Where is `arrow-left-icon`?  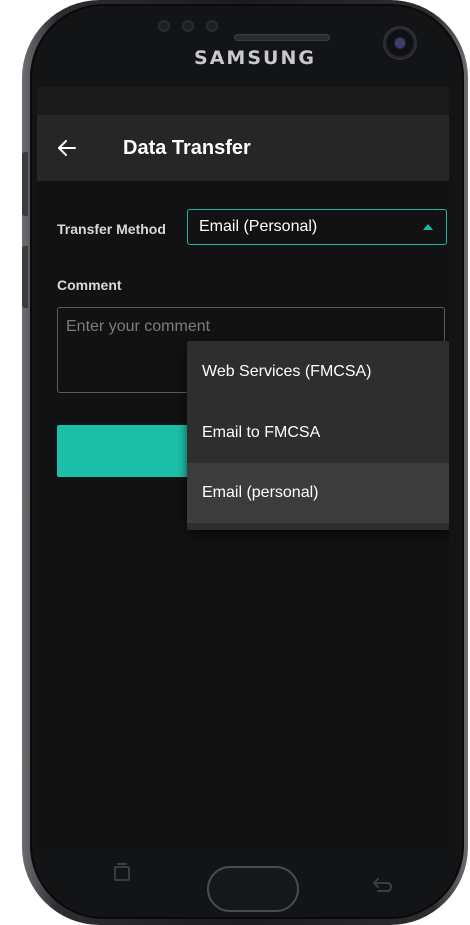
arrow-left-icon is located at coordinates (67, 148).